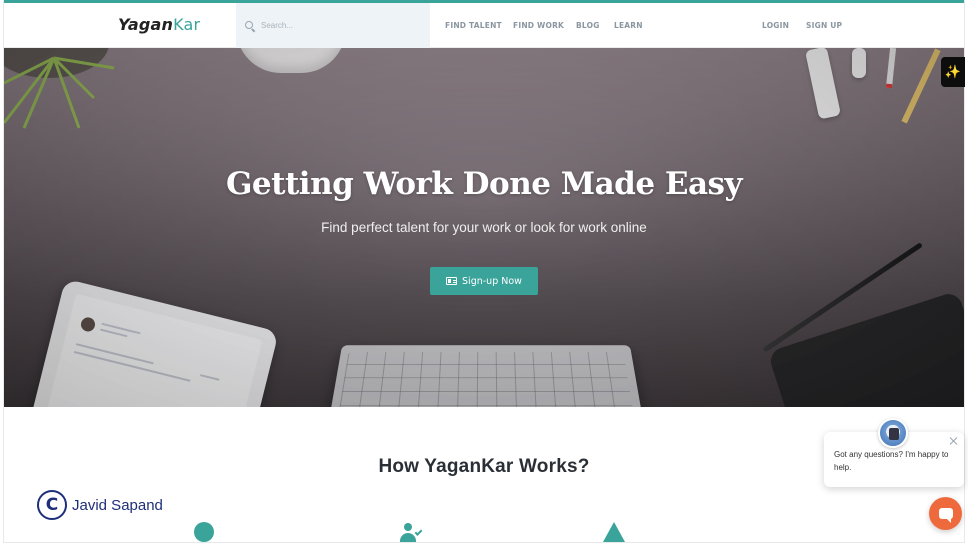 The width and height of the screenshot is (968, 548). Describe the element at coordinates (824, 25) in the screenshot. I see `nav-signup: SIGN UP` at that location.